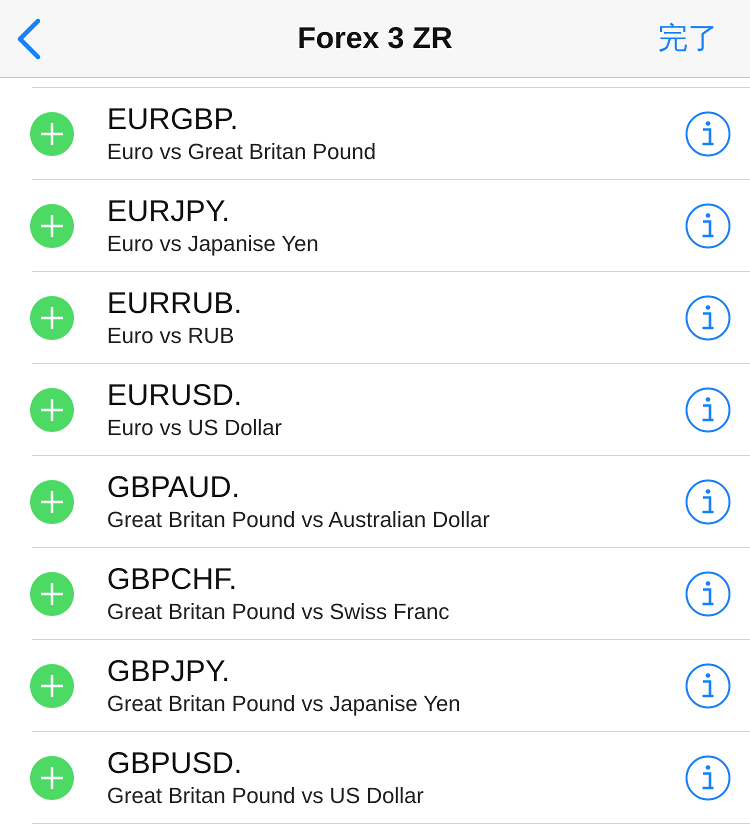  Describe the element at coordinates (284, 704) in the screenshot. I see `symbol-description: Great Britan Pound vs Japanise Yen` at that location.